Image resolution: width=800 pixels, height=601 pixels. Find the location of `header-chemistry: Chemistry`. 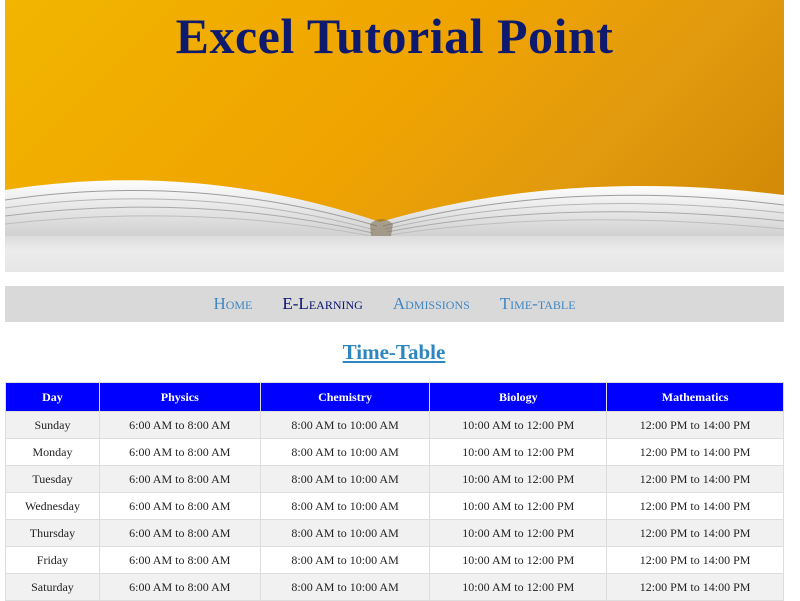

header-chemistry: Chemistry is located at coordinates (345, 397).